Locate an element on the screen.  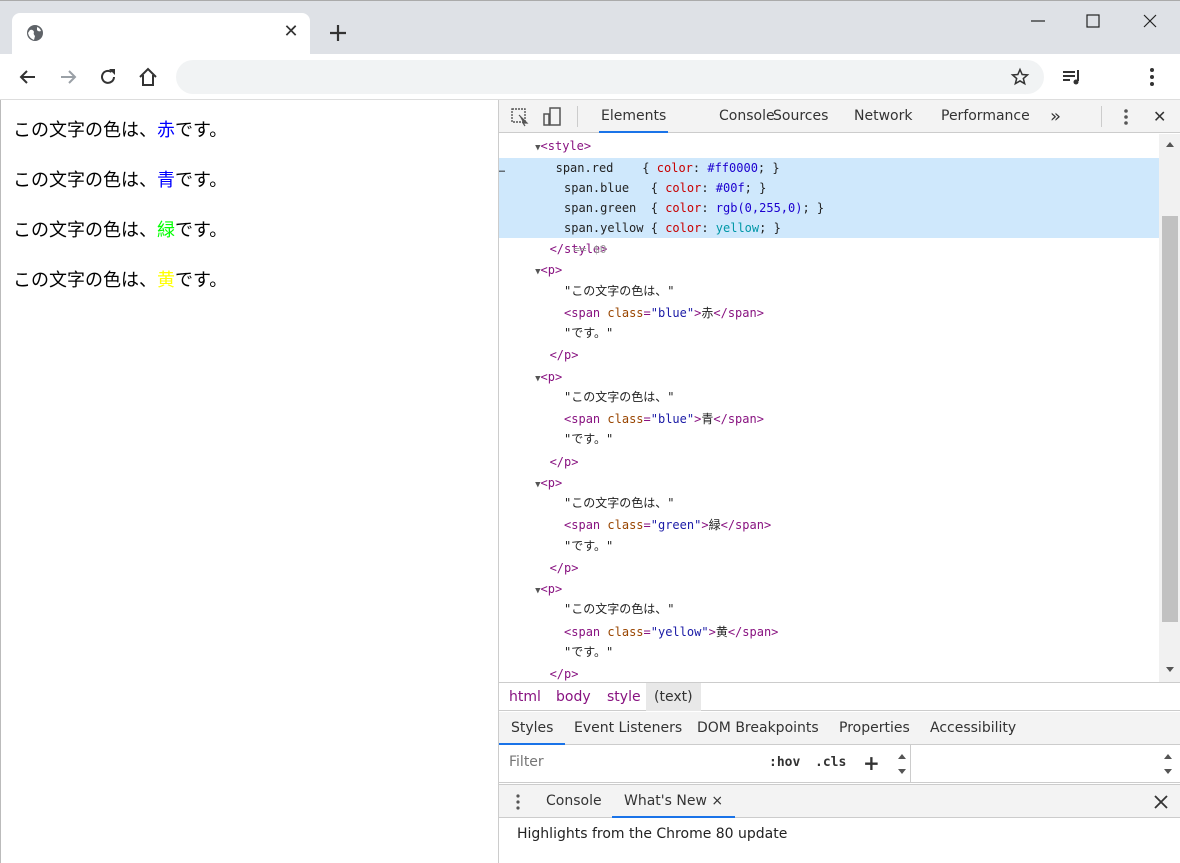
drawer-menu-icon is located at coordinates (518, 802).